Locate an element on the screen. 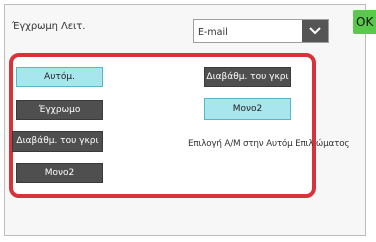 The width and height of the screenshot is (376, 242). destination-select: E-mail is located at coordinates (261, 31).